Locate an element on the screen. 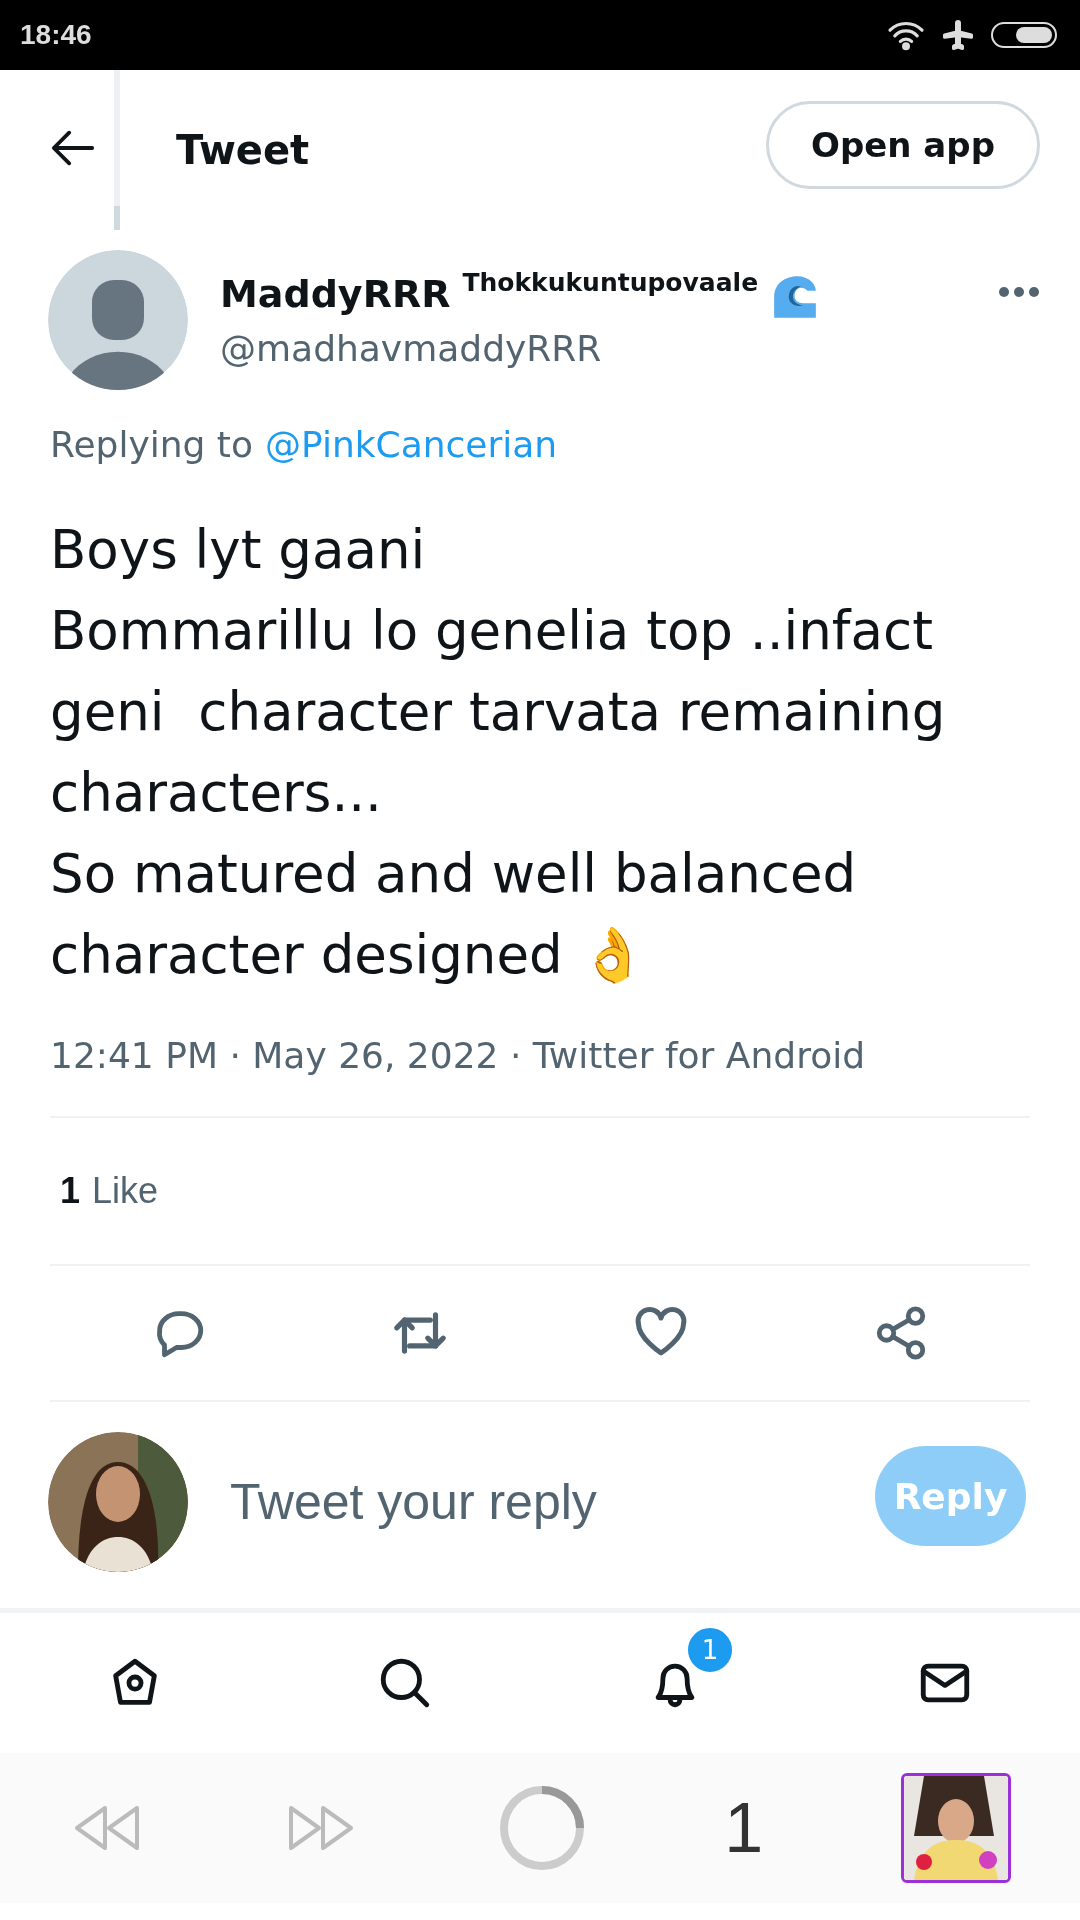  tweet-timestamp: 12:41 PM · May 26, 2022 · Twitter for Android is located at coordinates (458, 1055).